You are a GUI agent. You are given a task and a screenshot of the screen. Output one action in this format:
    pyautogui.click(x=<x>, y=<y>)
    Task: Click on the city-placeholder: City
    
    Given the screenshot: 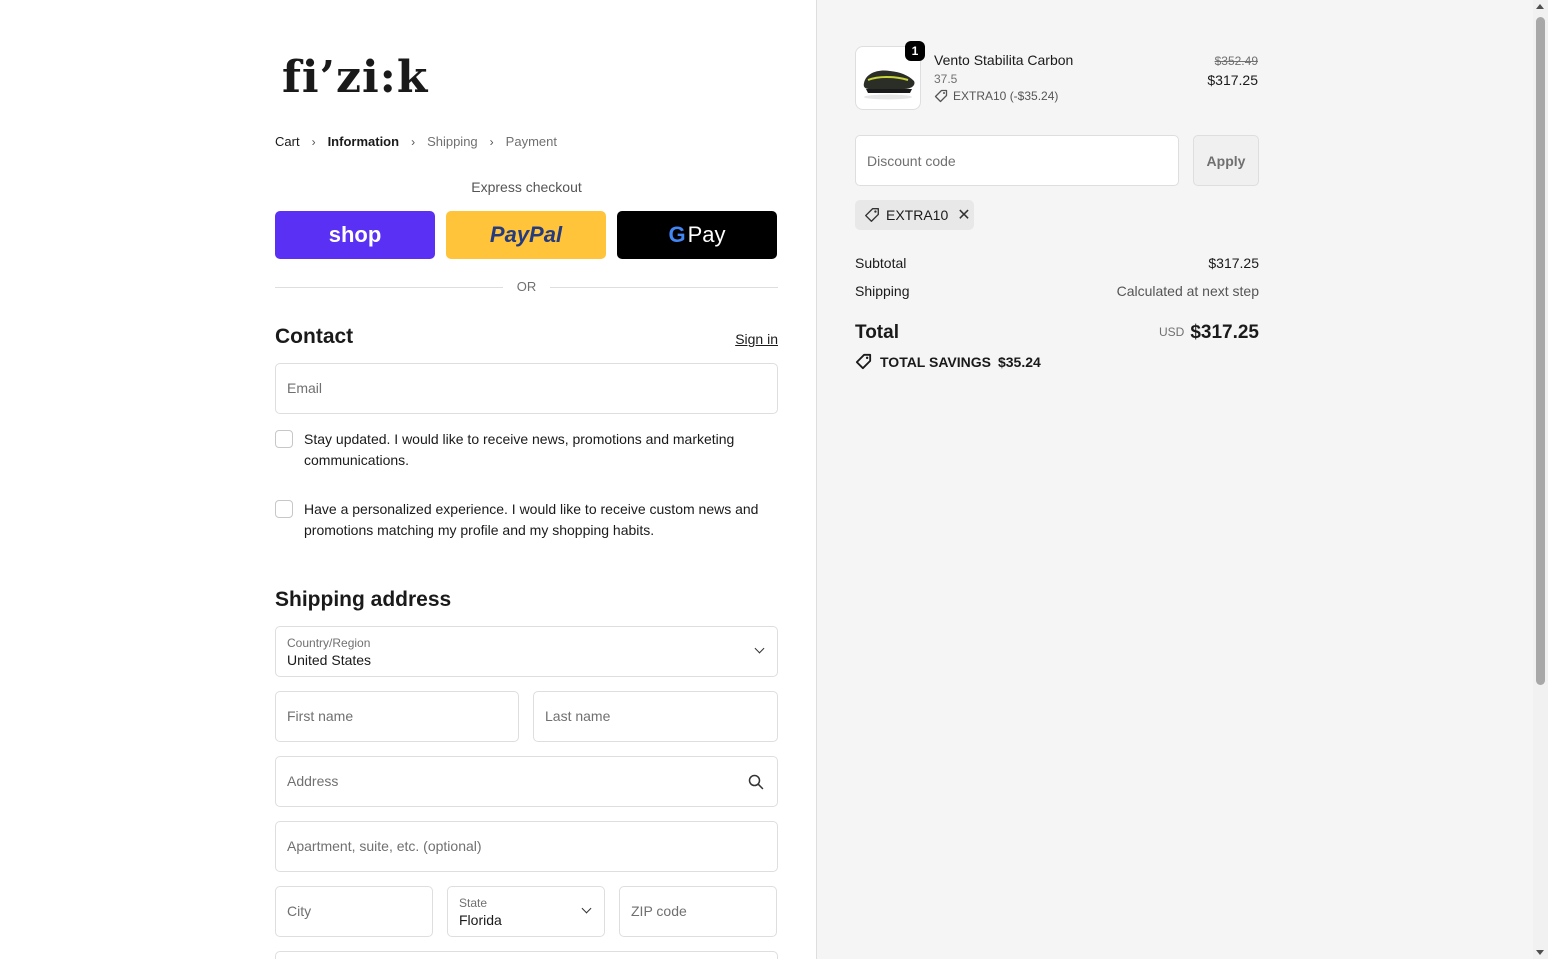 What is the action you would take?
    pyautogui.click(x=299, y=911)
    